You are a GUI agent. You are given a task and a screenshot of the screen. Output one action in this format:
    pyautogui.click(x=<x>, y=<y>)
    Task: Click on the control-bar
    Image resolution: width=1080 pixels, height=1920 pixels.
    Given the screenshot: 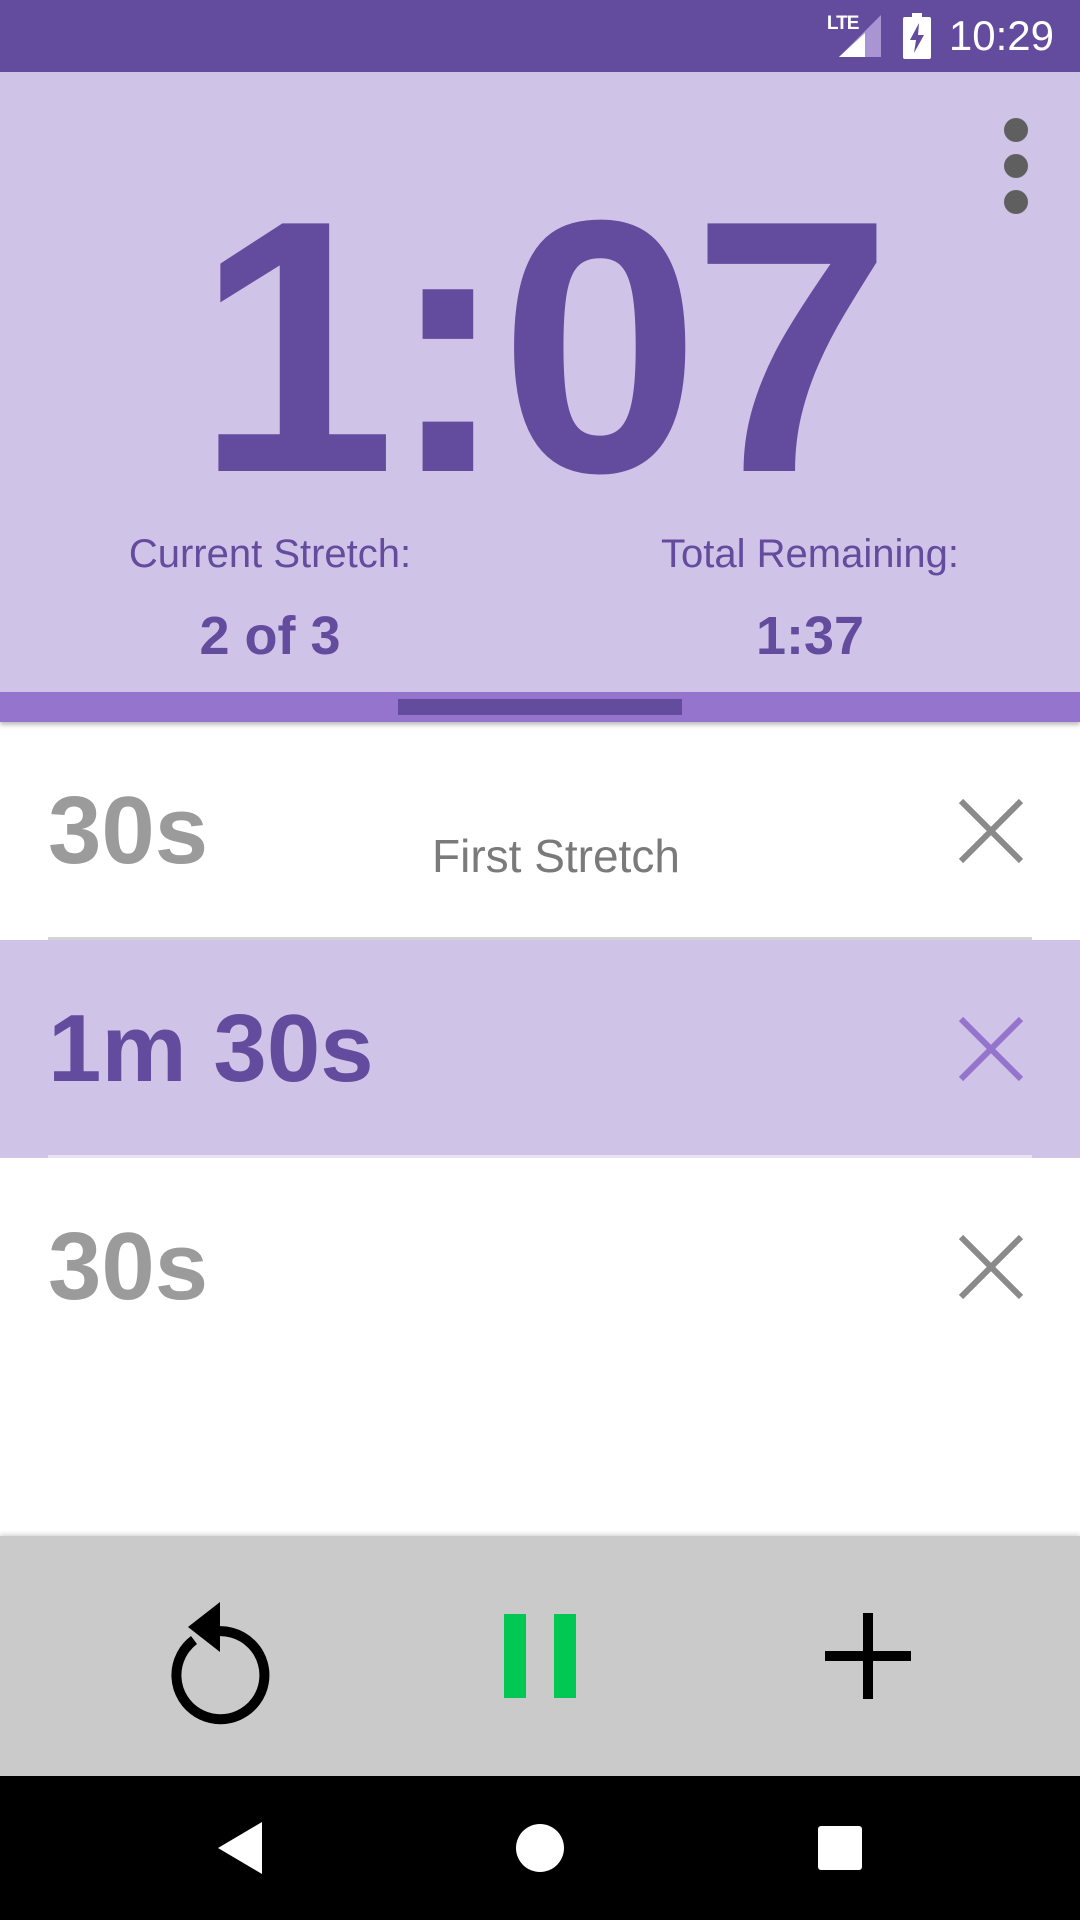 What is the action you would take?
    pyautogui.click(x=540, y=1656)
    